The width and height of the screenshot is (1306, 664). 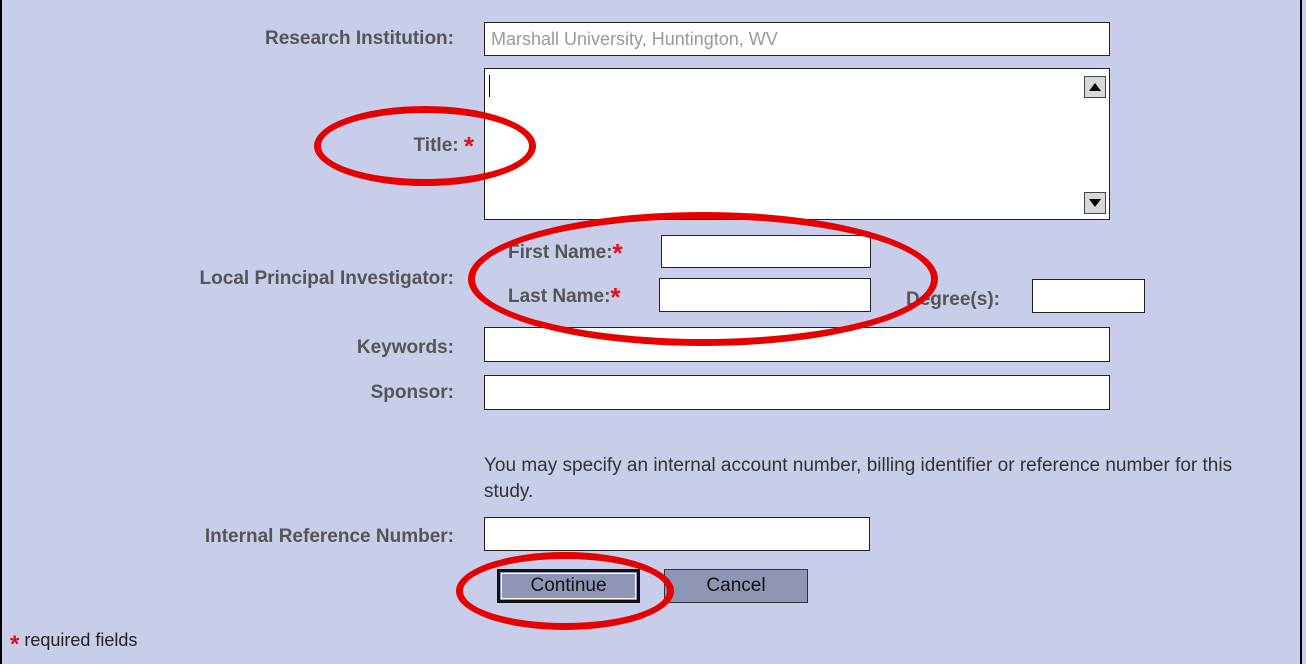 I want to click on required-note: * required fields, so click(x=74, y=643).